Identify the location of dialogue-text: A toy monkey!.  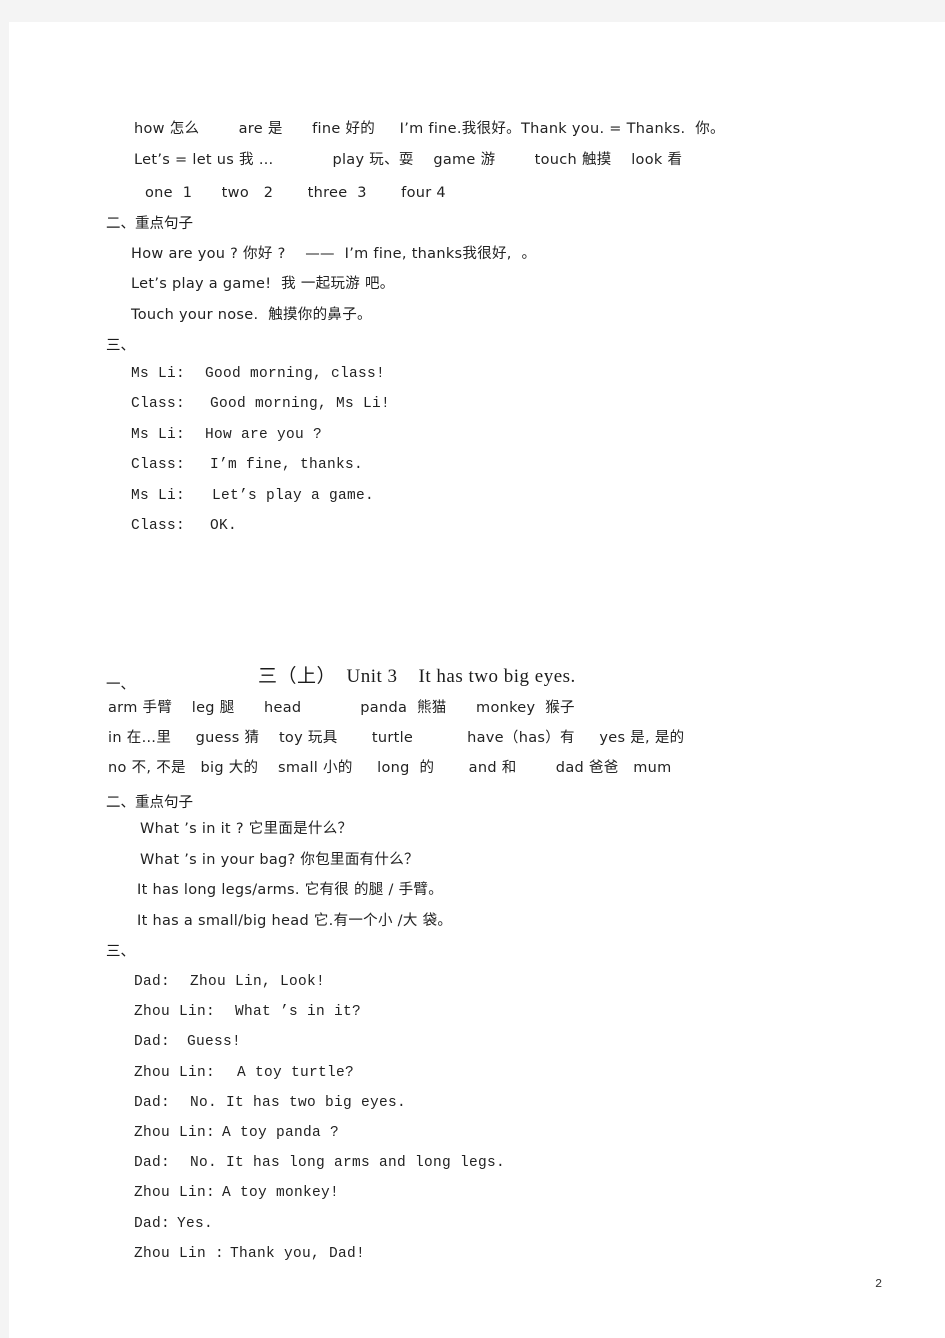
(281, 1193).